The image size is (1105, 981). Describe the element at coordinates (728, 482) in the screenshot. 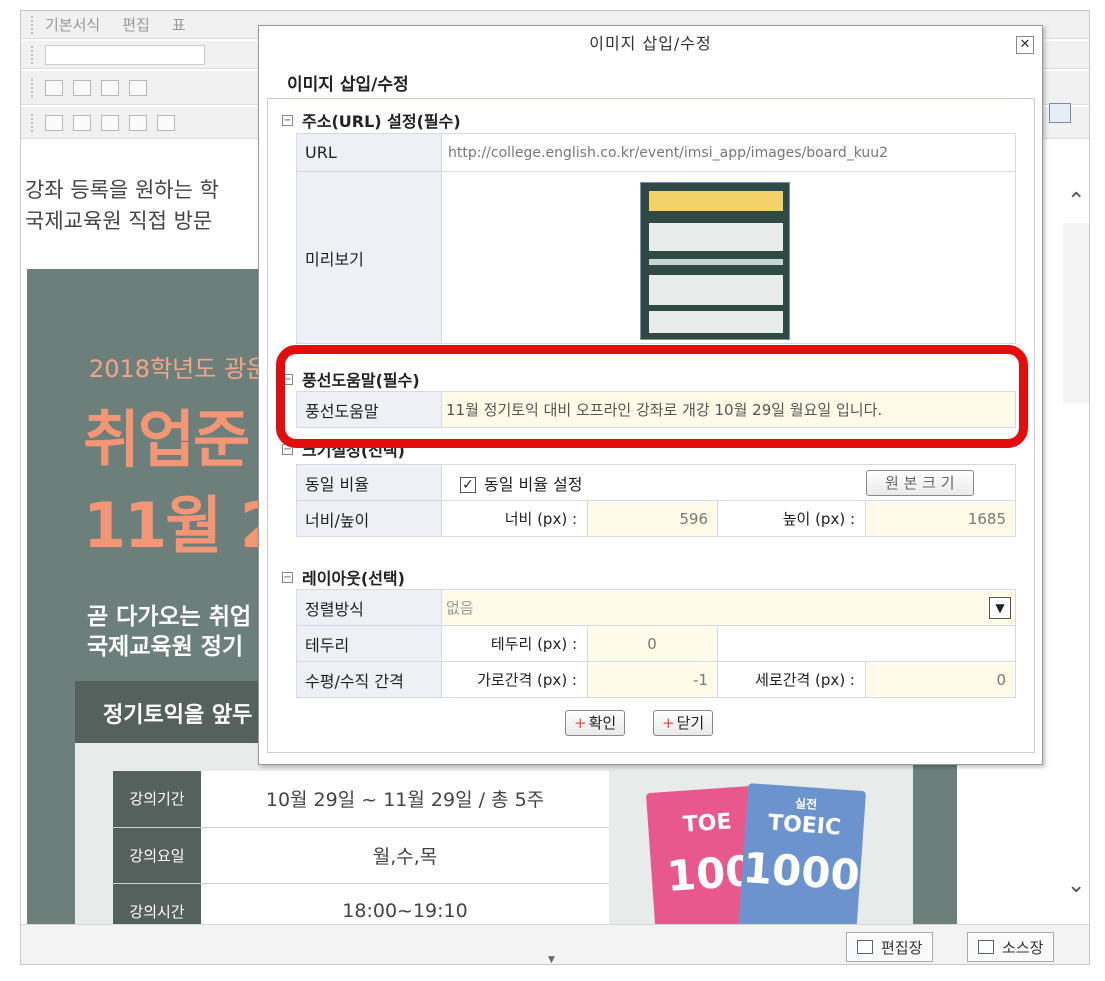

I see `ratio-cell: ✓ 동일 비율 설정 원 본 크 기` at that location.